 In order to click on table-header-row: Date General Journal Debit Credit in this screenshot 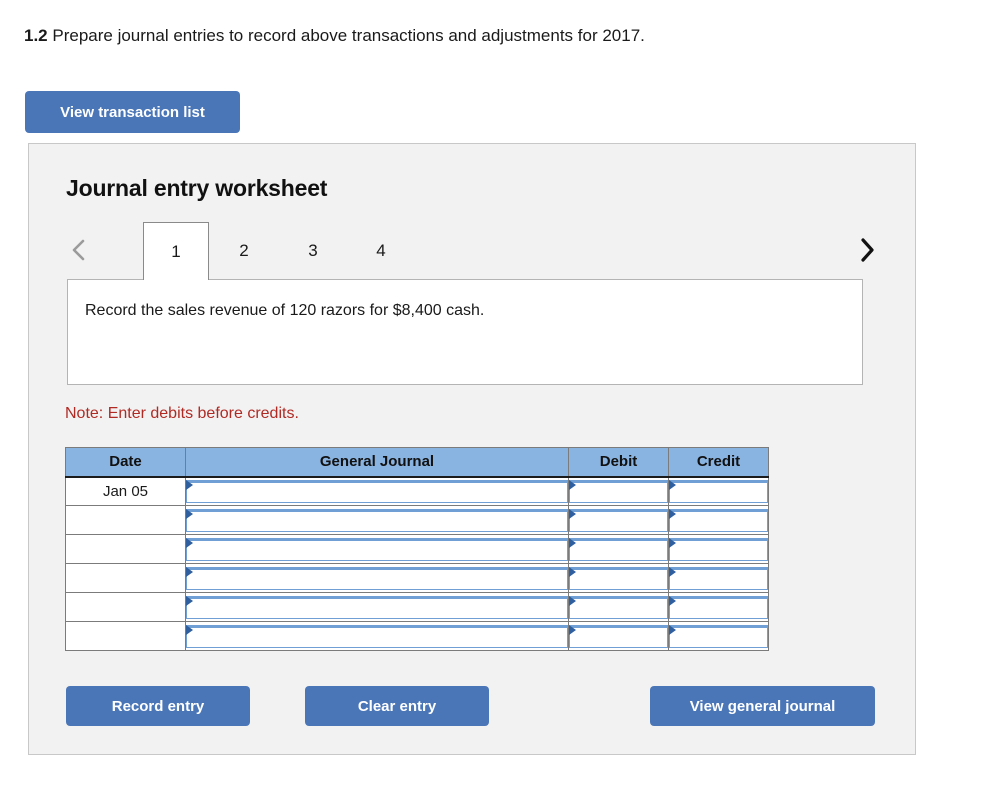, I will do `click(417, 462)`.